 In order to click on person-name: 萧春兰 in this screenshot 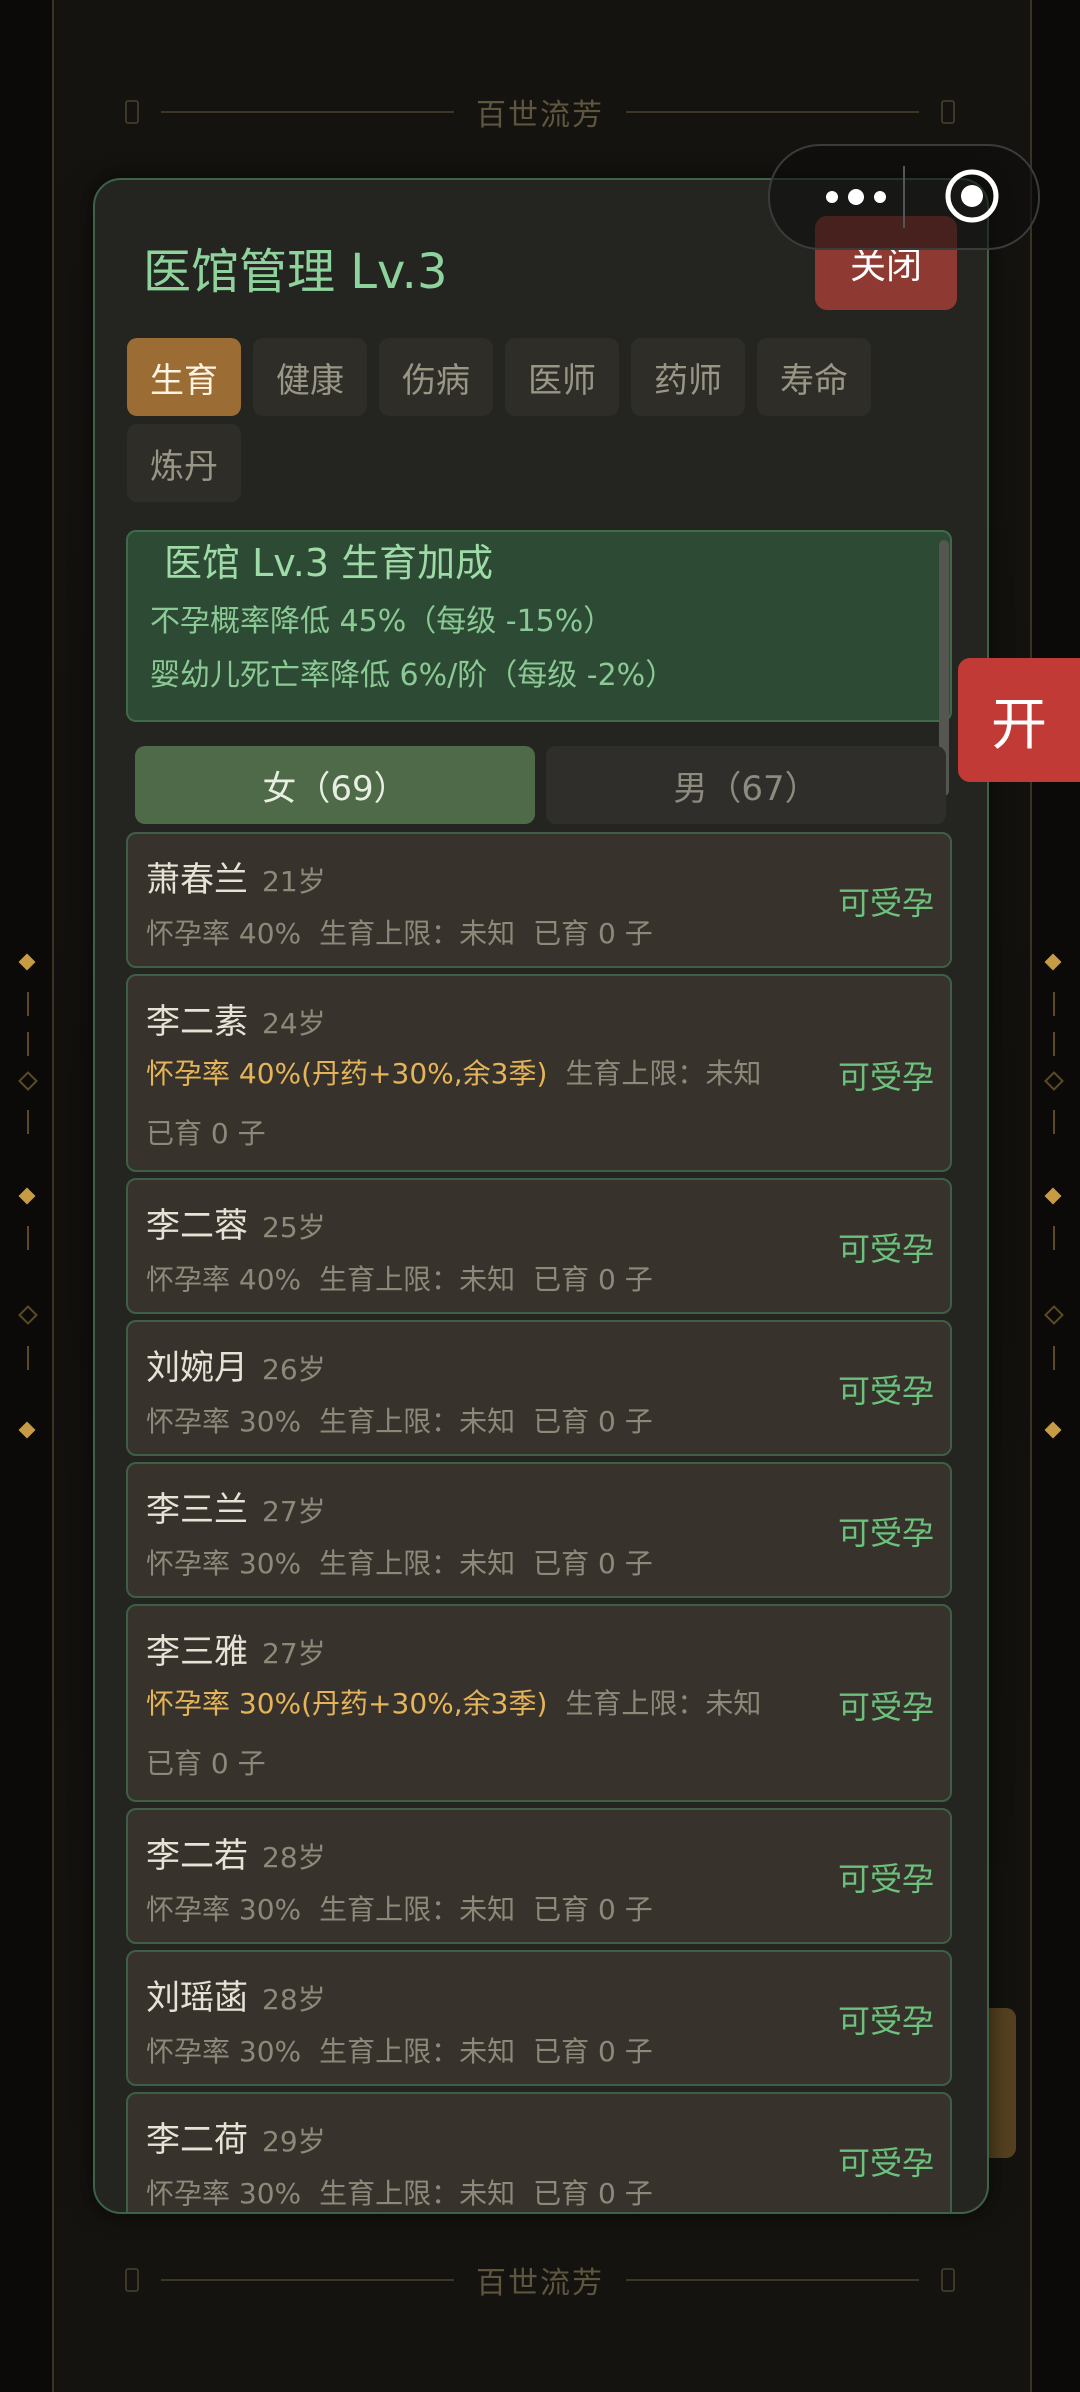, I will do `click(197, 880)`.